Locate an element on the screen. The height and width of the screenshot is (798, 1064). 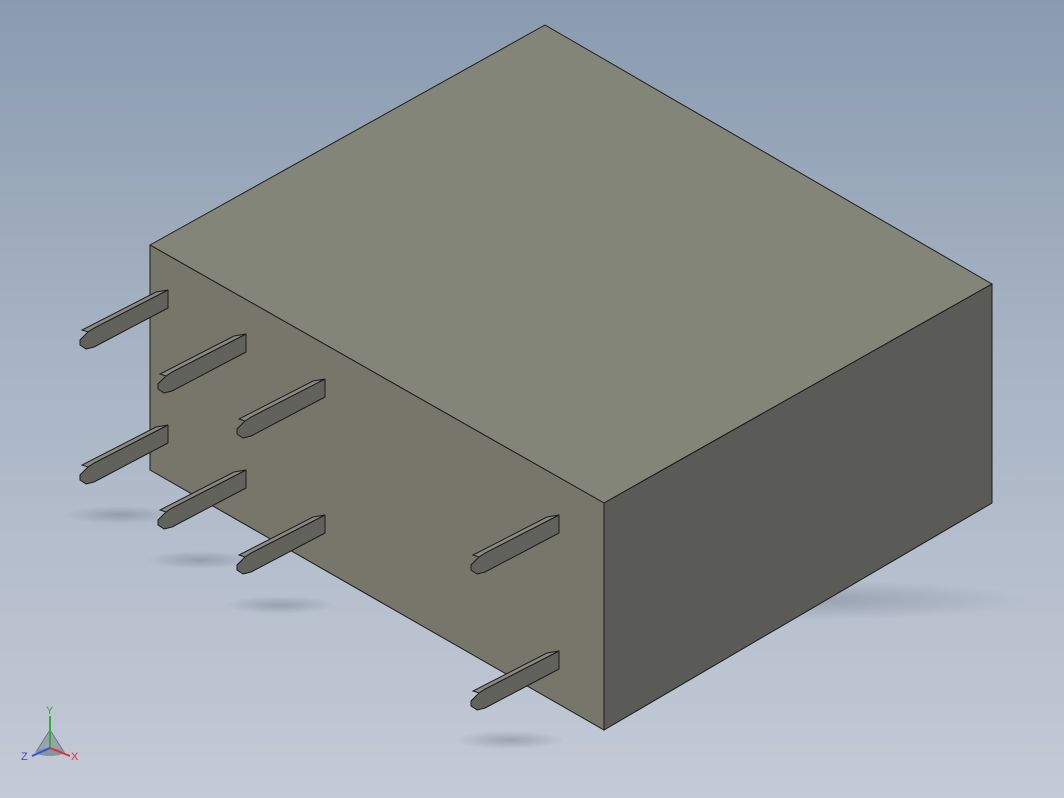
x-axis-label: X is located at coordinates (75, 757).